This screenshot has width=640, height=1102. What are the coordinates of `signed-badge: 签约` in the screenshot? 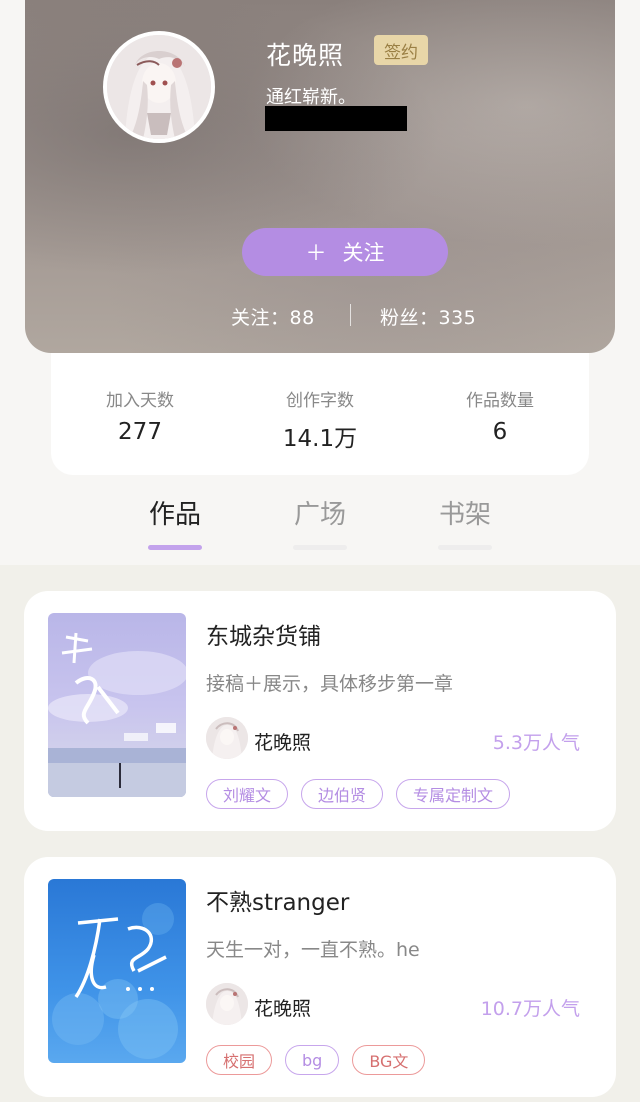 It's located at (401, 50).